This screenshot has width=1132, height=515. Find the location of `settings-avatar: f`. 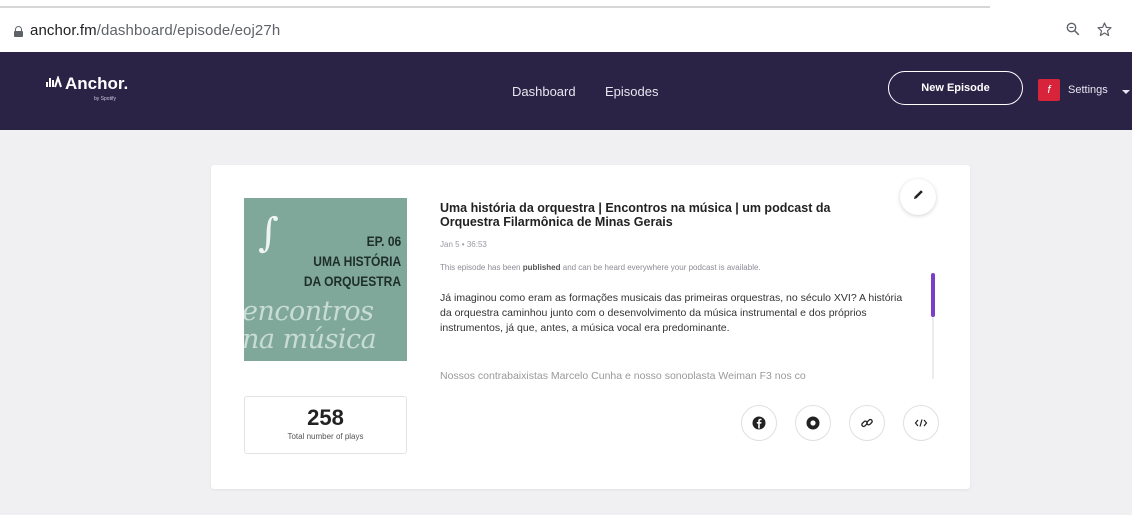

settings-avatar: f is located at coordinates (1049, 90).